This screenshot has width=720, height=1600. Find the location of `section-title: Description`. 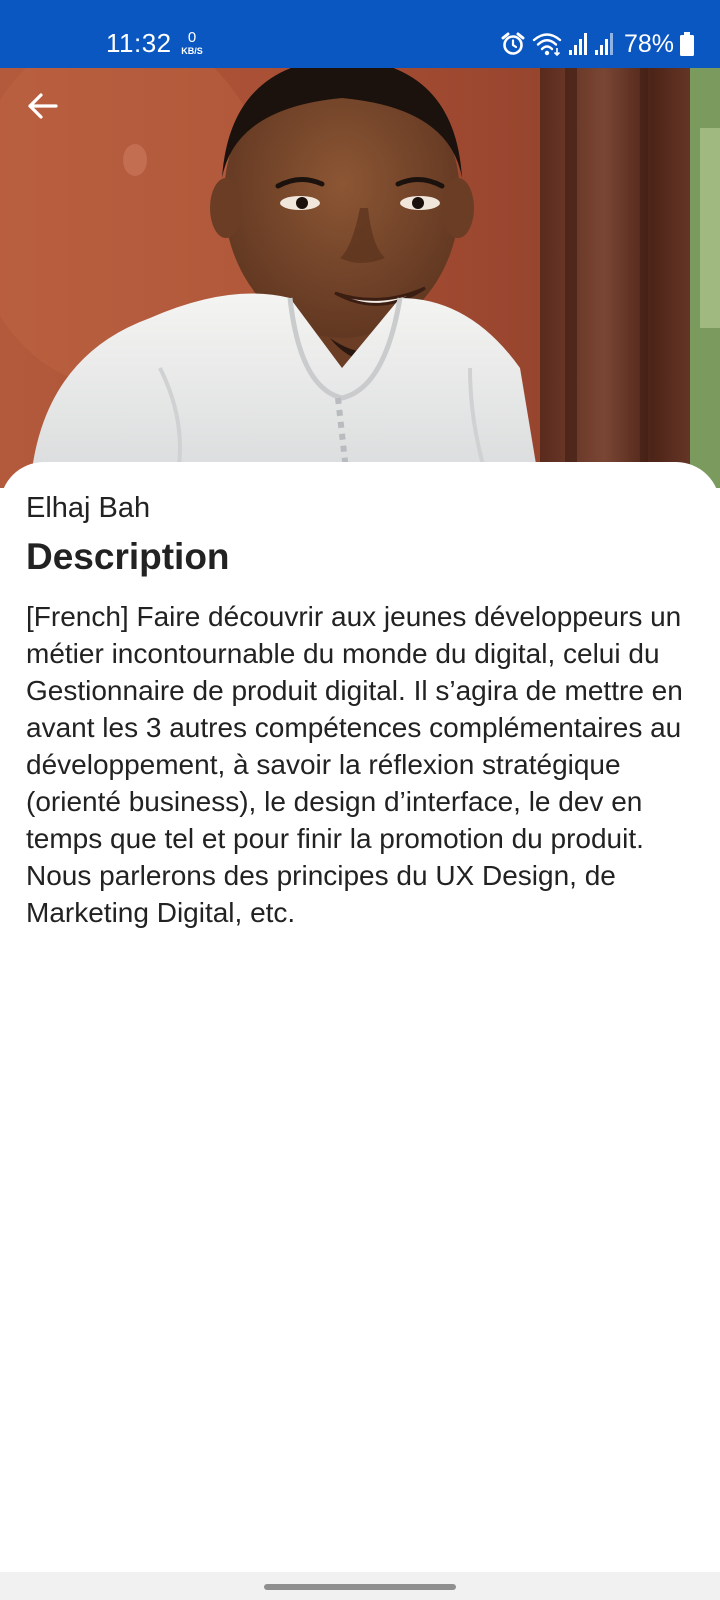

section-title: Description is located at coordinates (128, 556).